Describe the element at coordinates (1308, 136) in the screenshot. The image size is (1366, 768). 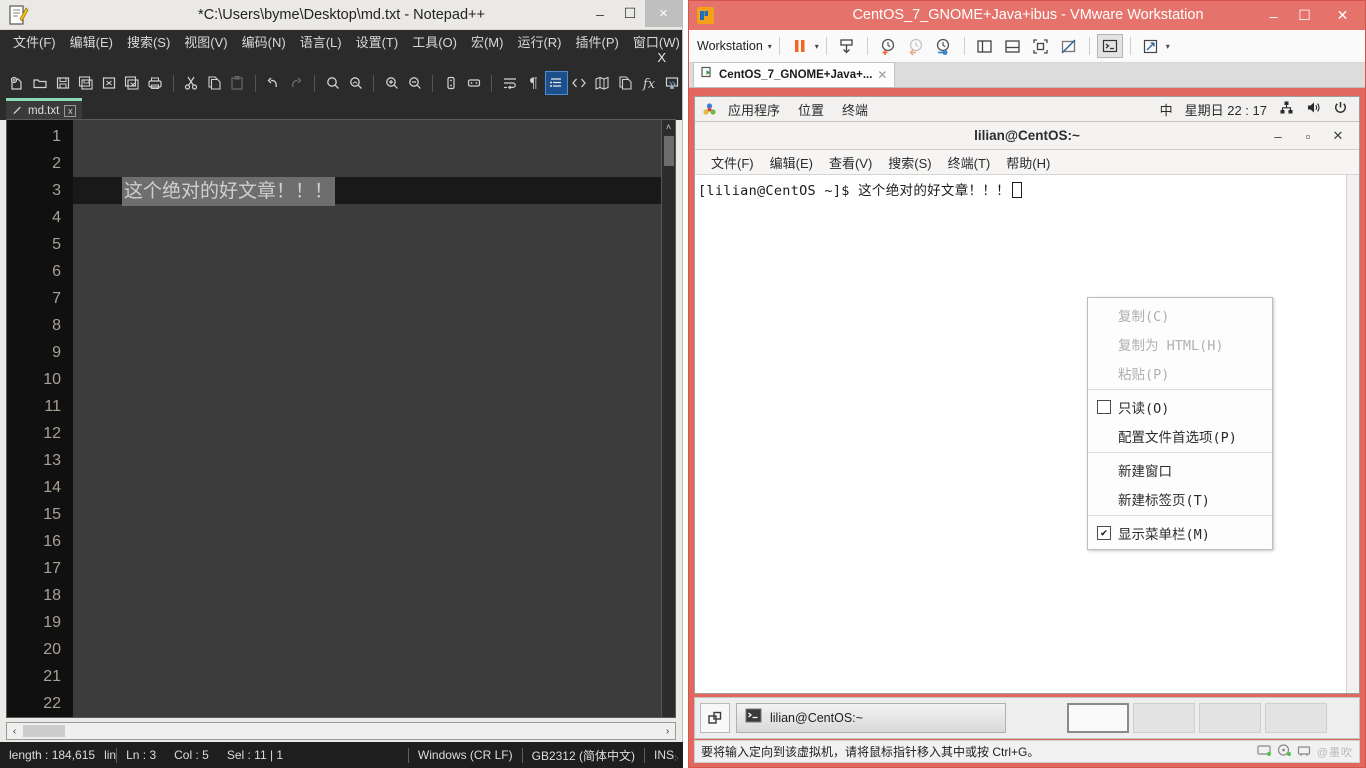
I see `terminal-maximize-button: ▫` at that location.